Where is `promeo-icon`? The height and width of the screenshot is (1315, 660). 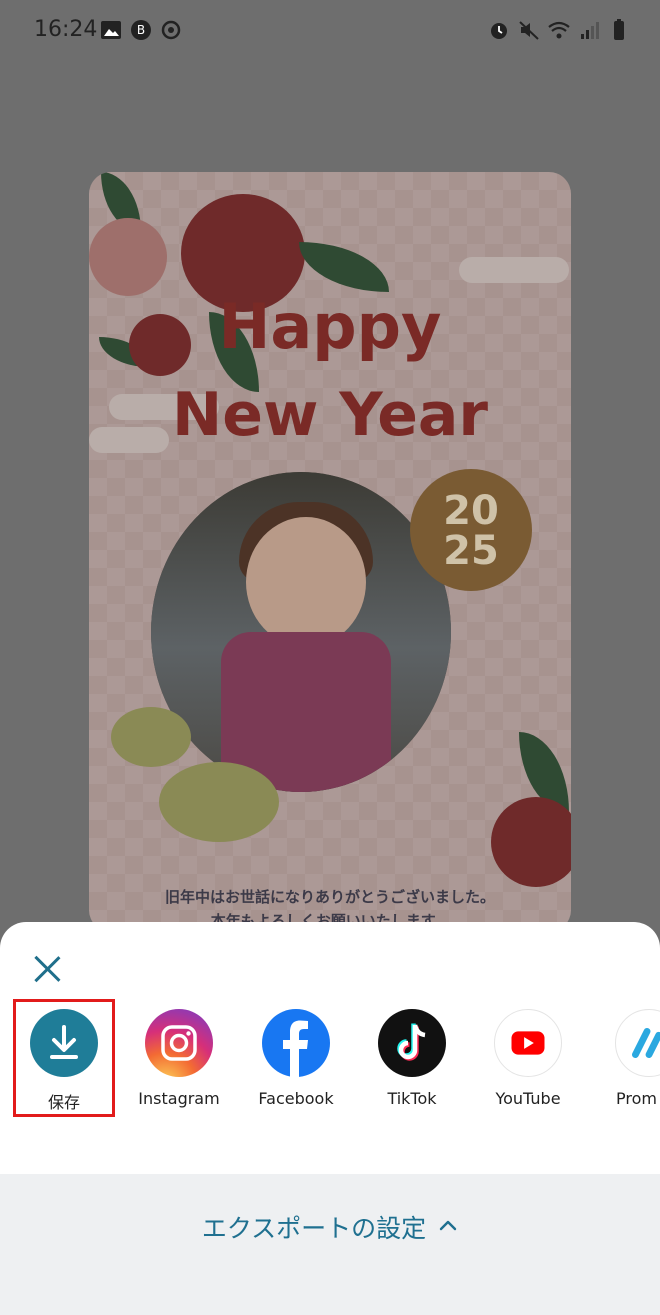 promeo-icon is located at coordinates (646, 1043).